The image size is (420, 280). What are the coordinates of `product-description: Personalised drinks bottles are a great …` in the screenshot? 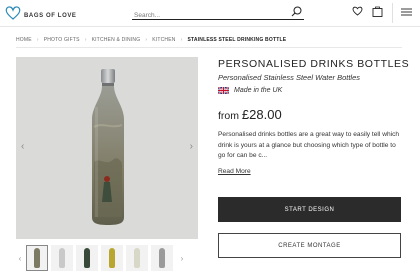 It's located at (309, 145).